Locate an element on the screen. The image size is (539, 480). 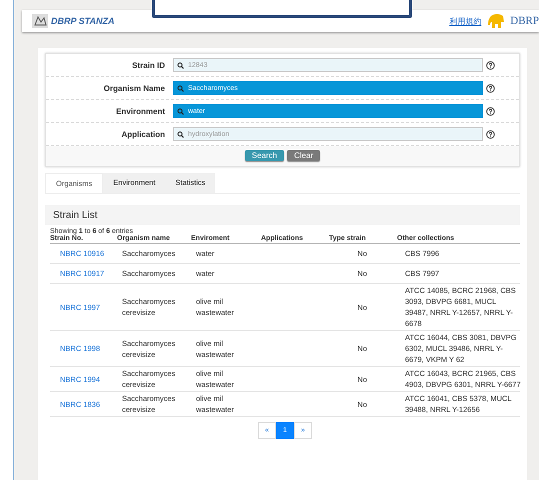
logo-text: DBRP STANZA is located at coordinates (82, 21).